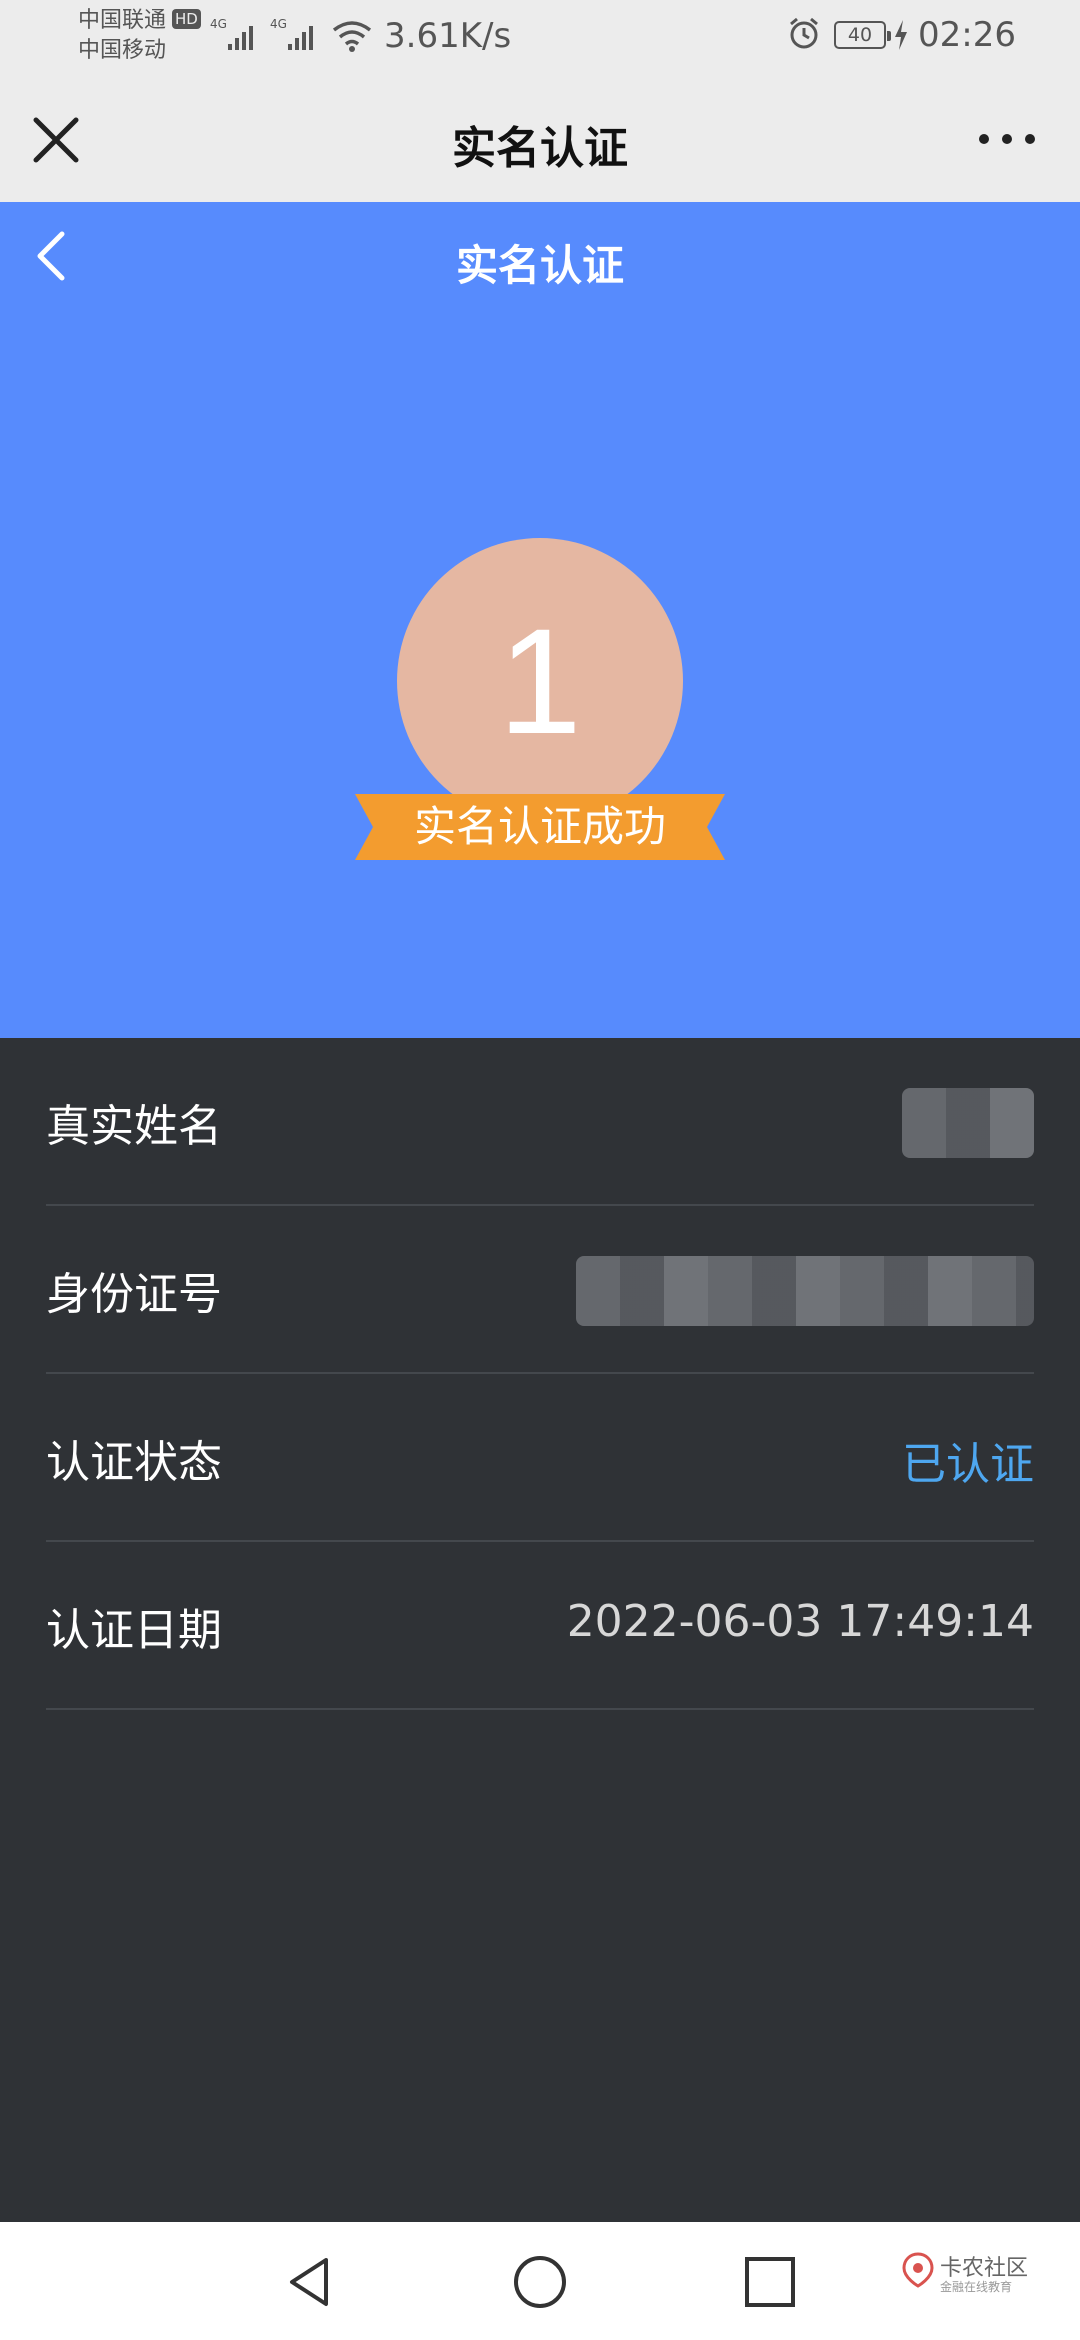 The height and width of the screenshot is (2340, 1080). Describe the element at coordinates (540, 1626) in the screenshot. I see `info-row-date: 认证日期 2022-06-03 17:49:14` at that location.